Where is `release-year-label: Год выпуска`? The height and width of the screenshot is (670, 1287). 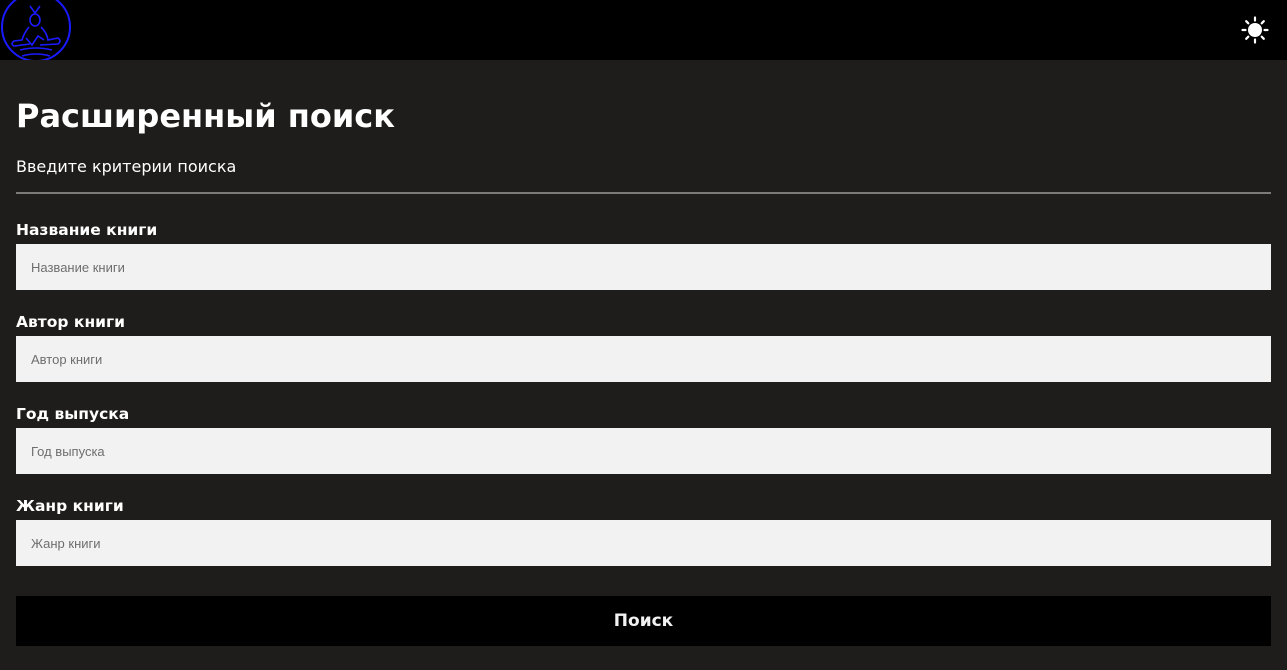
release-year-label: Год выпуска is located at coordinates (73, 414).